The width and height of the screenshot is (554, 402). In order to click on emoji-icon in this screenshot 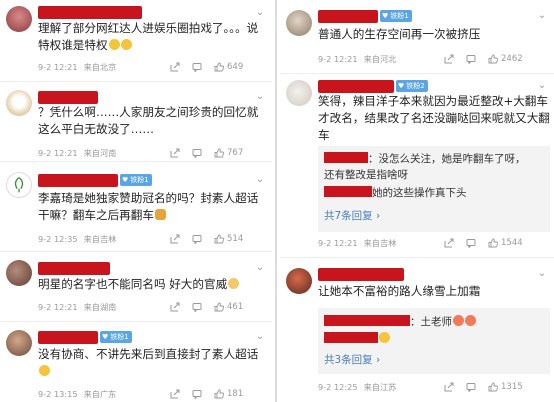, I will do `click(458, 320)`.